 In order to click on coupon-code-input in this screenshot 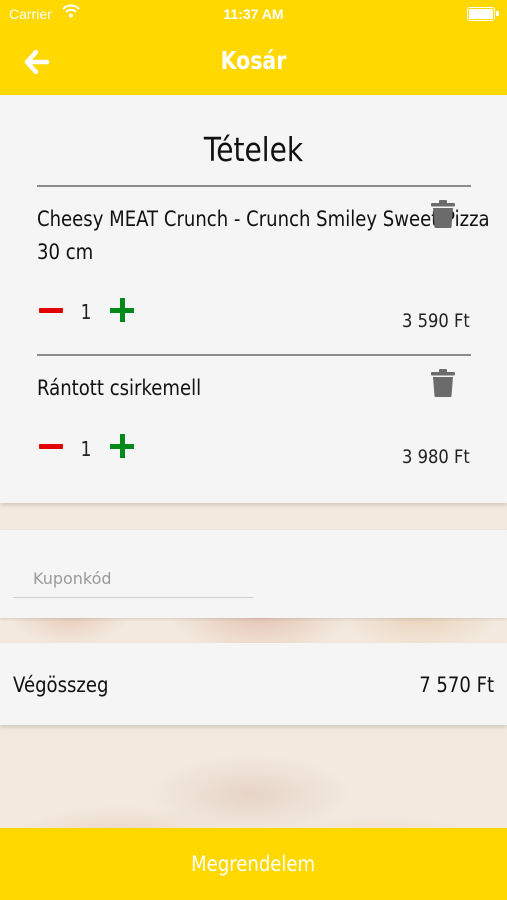, I will do `click(133, 579)`.